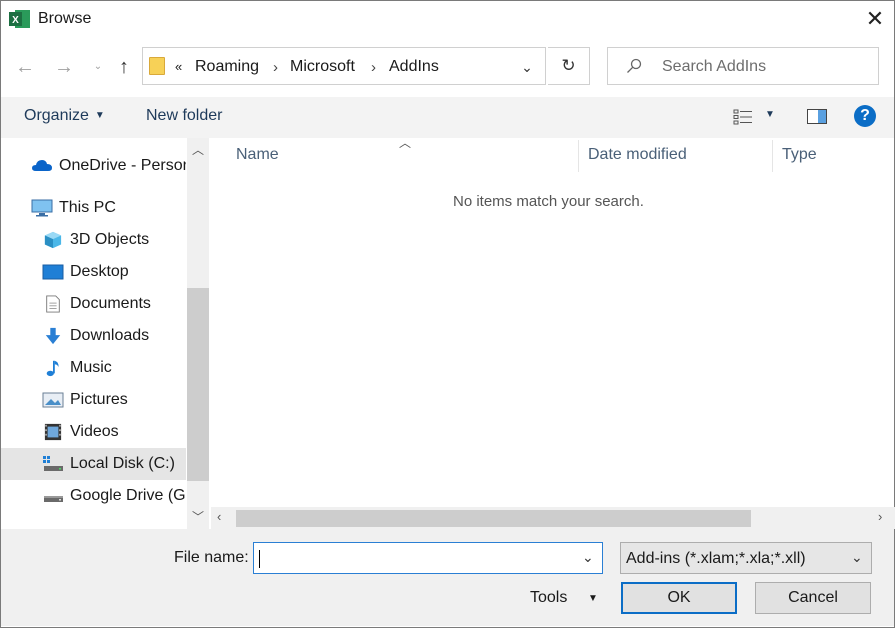 This screenshot has width=895, height=628. I want to click on text-cursor, so click(259, 559).